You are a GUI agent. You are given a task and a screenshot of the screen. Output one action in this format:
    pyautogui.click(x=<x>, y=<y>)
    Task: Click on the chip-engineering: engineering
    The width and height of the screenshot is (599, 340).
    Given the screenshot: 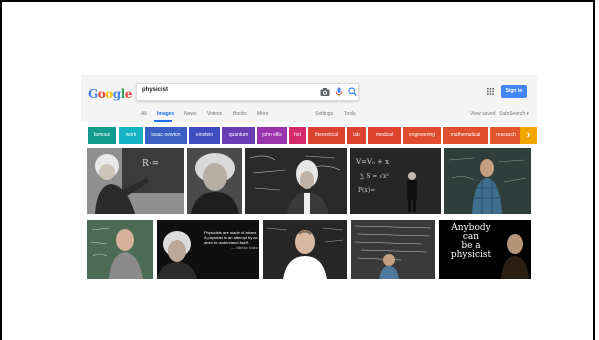 What is the action you would take?
    pyautogui.click(x=422, y=135)
    